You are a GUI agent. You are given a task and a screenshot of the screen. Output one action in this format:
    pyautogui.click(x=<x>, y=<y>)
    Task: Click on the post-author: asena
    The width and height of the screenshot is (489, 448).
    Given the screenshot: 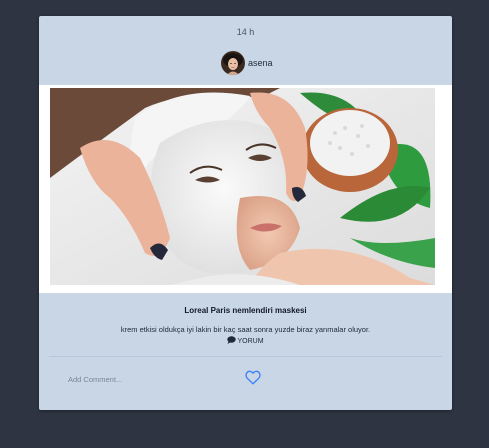 What is the action you would take?
    pyautogui.click(x=247, y=63)
    